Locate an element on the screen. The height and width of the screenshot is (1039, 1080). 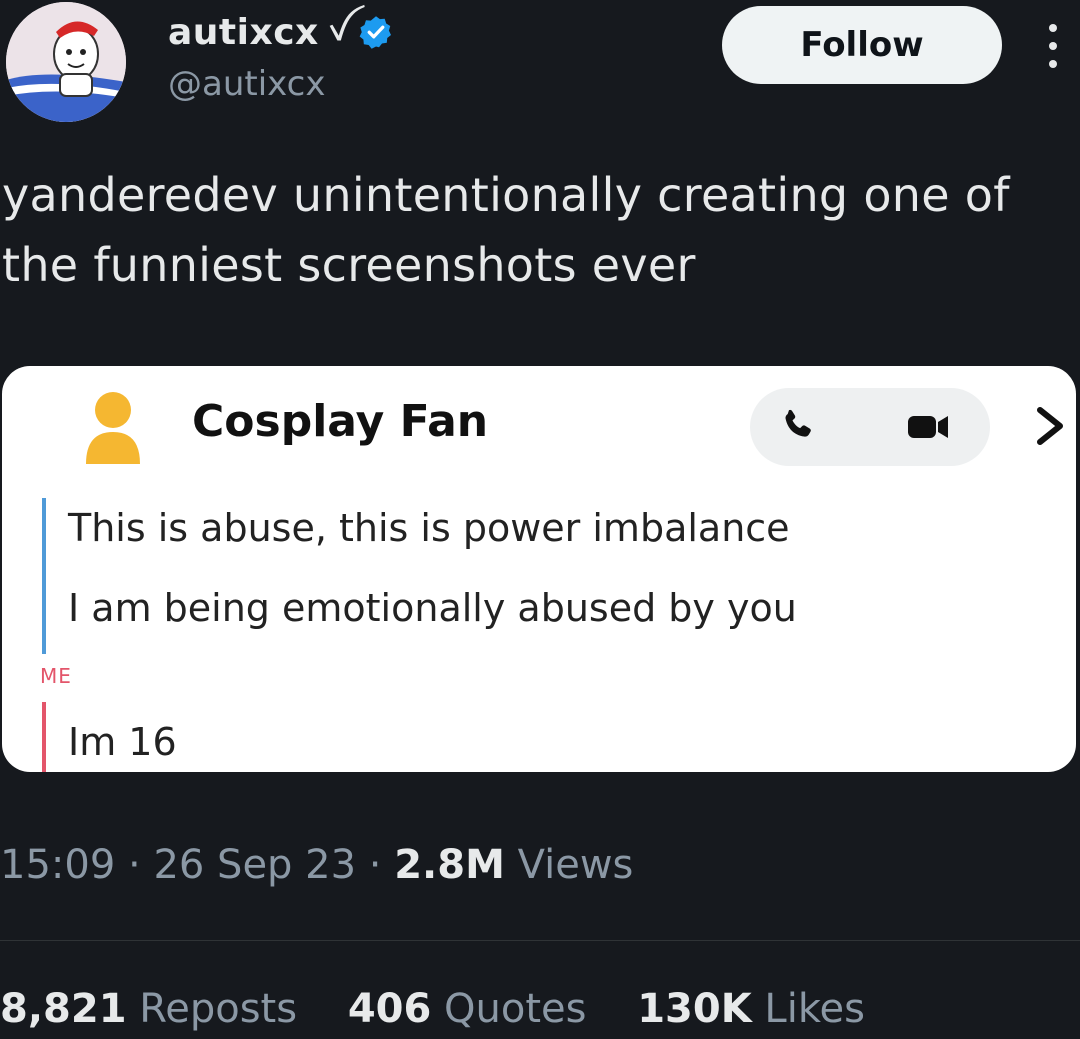
name-emoji: ꪜ is located at coordinates (338, 30).